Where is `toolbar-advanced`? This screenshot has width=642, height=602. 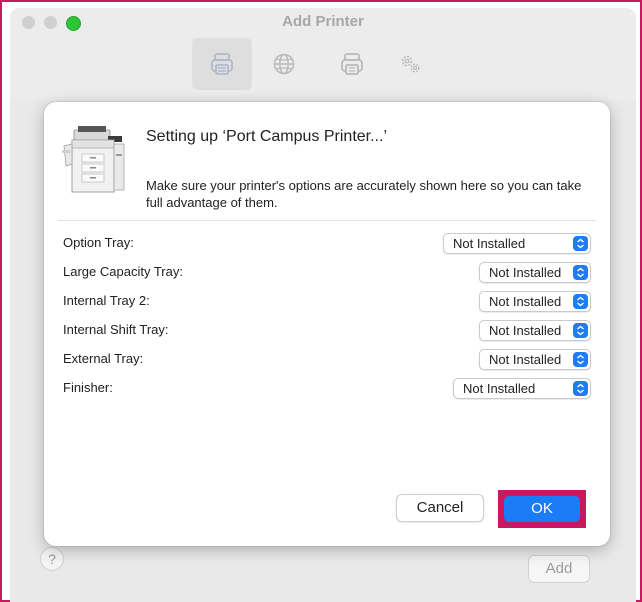 toolbar-advanced is located at coordinates (410, 64).